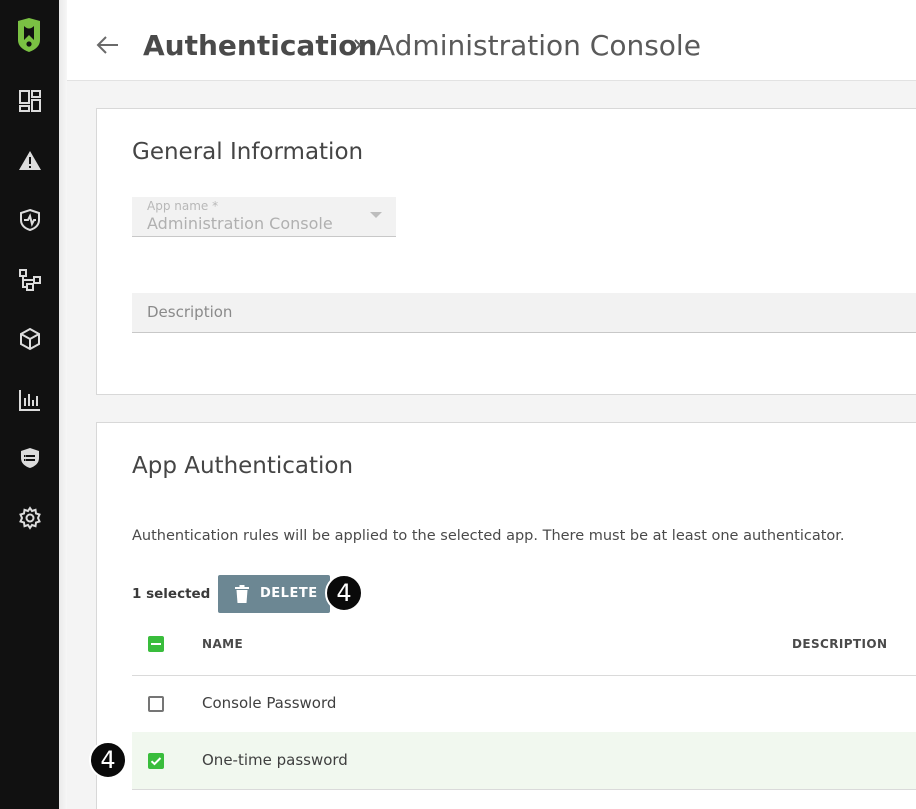 This screenshot has height=809, width=916. I want to click on shield-pulse-icon, so click(30, 220).